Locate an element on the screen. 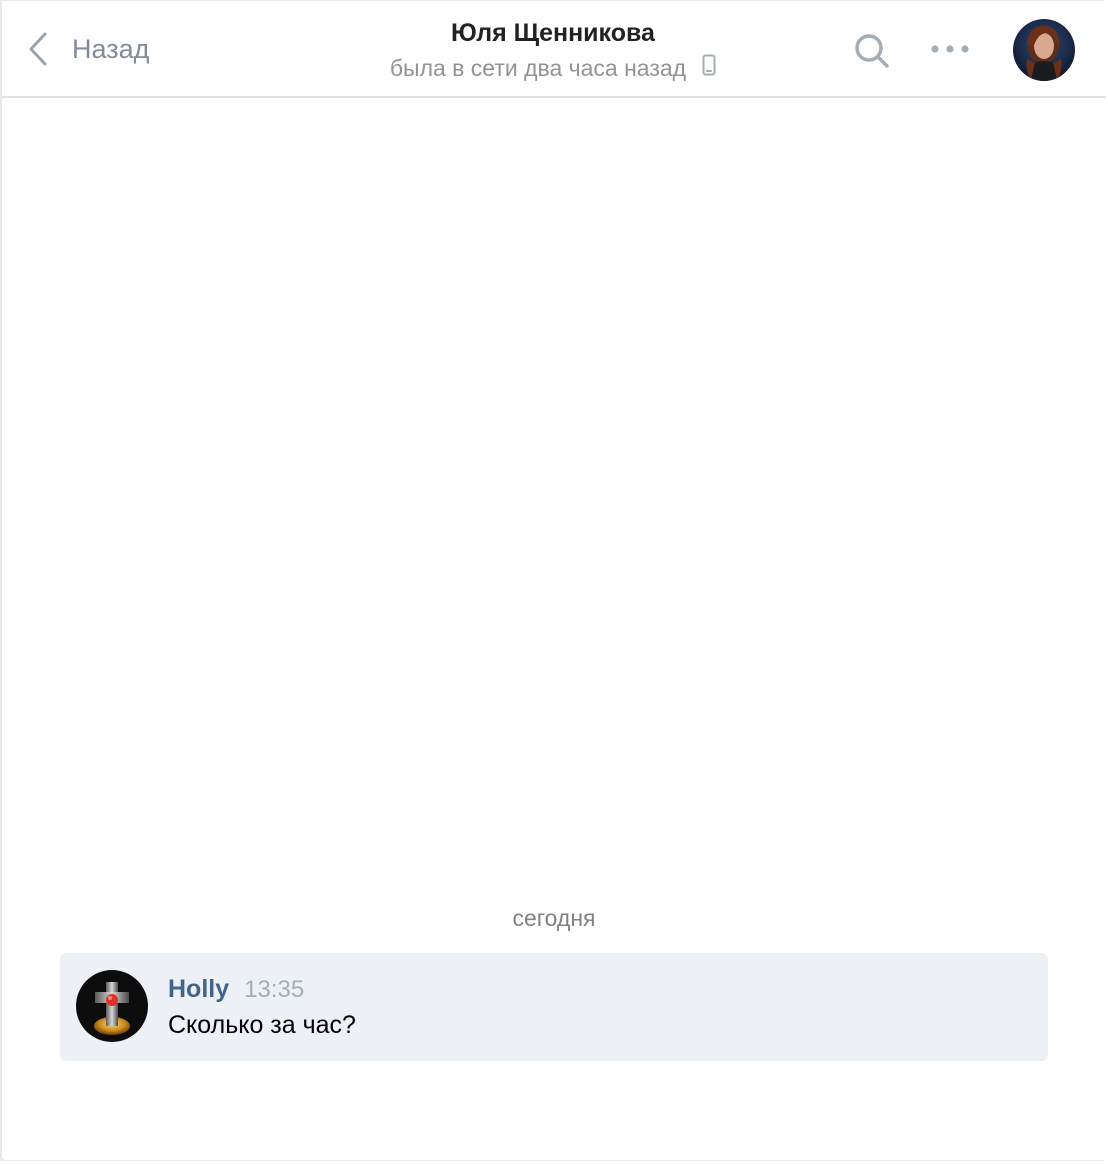 The height and width of the screenshot is (1164, 1108). peer-title-block: Юля Щенникова была в сети два часа назад is located at coordinates (553, 50).